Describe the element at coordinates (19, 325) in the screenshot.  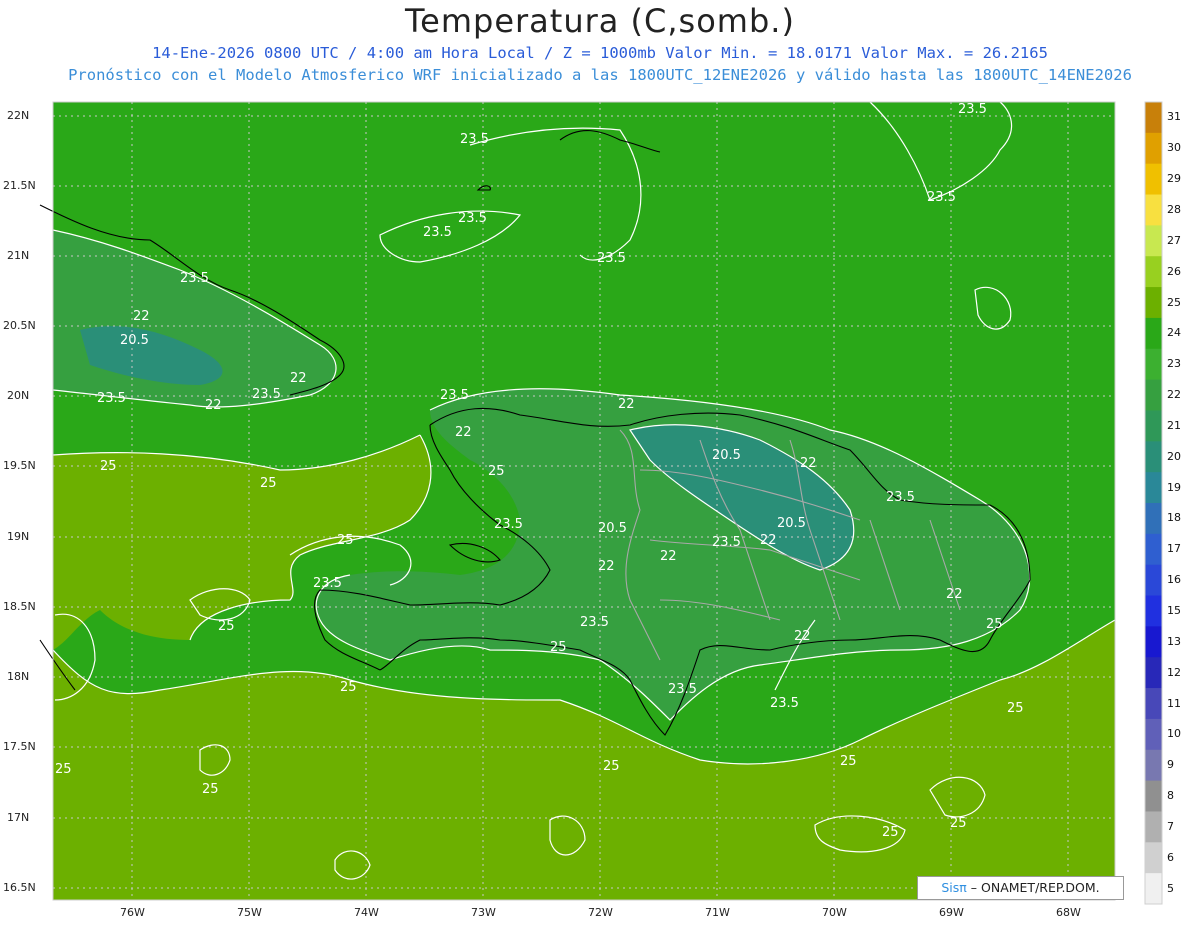
I see `lat-label: 20.5N` at that location.